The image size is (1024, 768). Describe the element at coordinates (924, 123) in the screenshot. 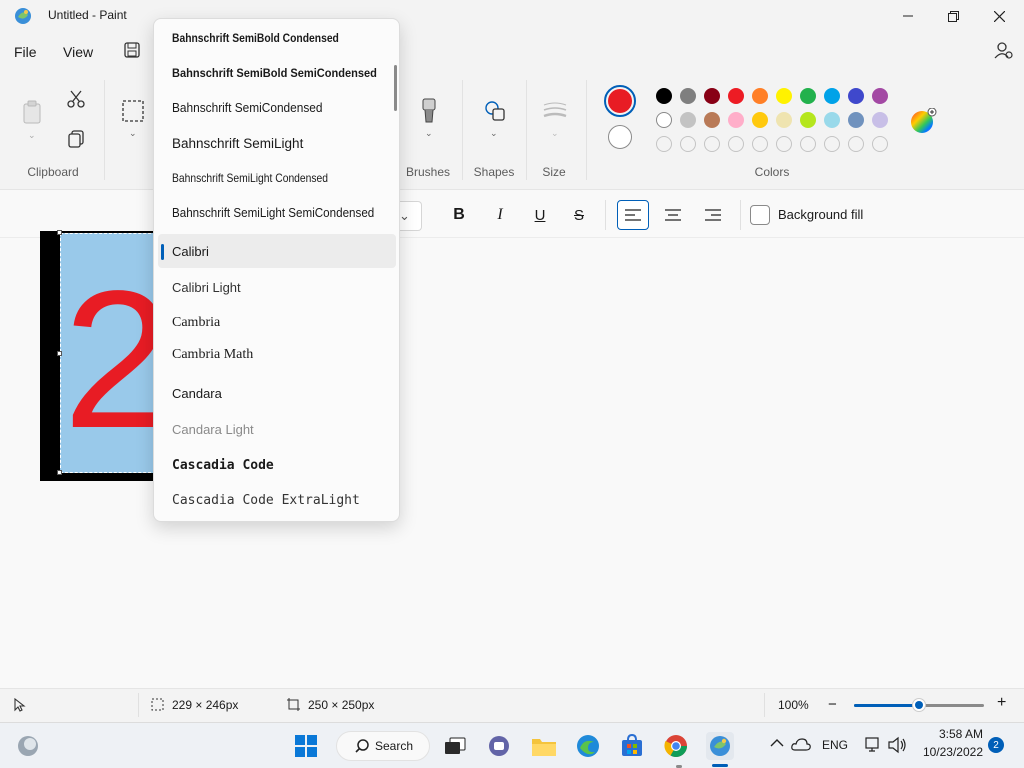

I see `edit-colors-icon` at that location.